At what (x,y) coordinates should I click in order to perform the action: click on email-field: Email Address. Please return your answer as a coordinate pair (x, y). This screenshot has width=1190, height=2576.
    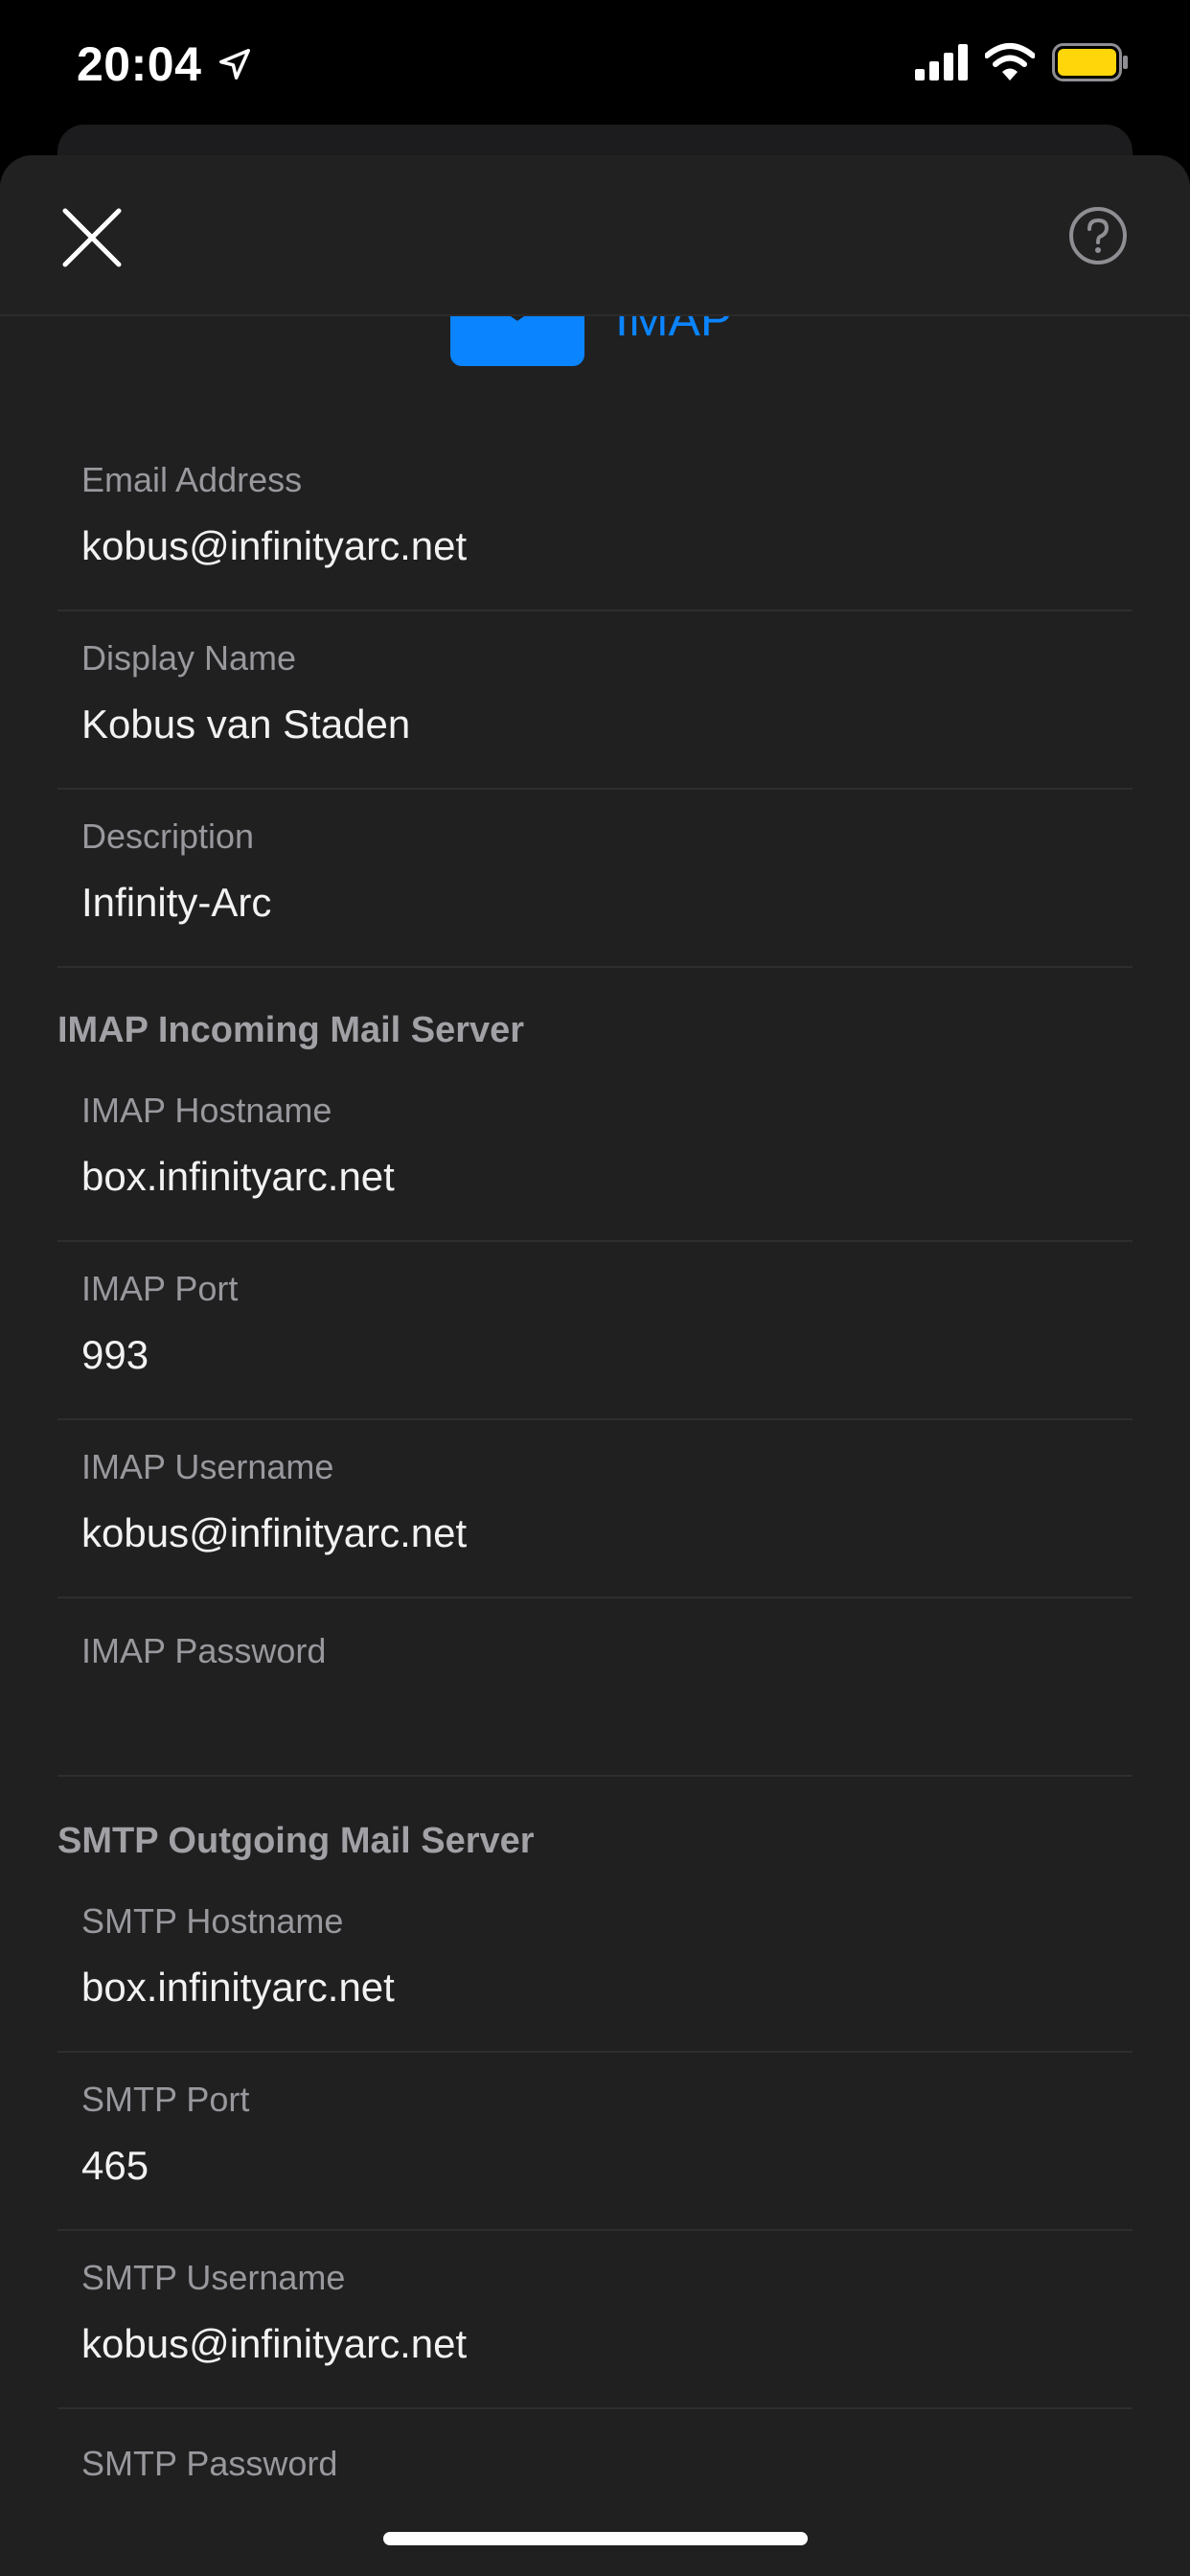
    Looking at the image, I should click on (595, 522).